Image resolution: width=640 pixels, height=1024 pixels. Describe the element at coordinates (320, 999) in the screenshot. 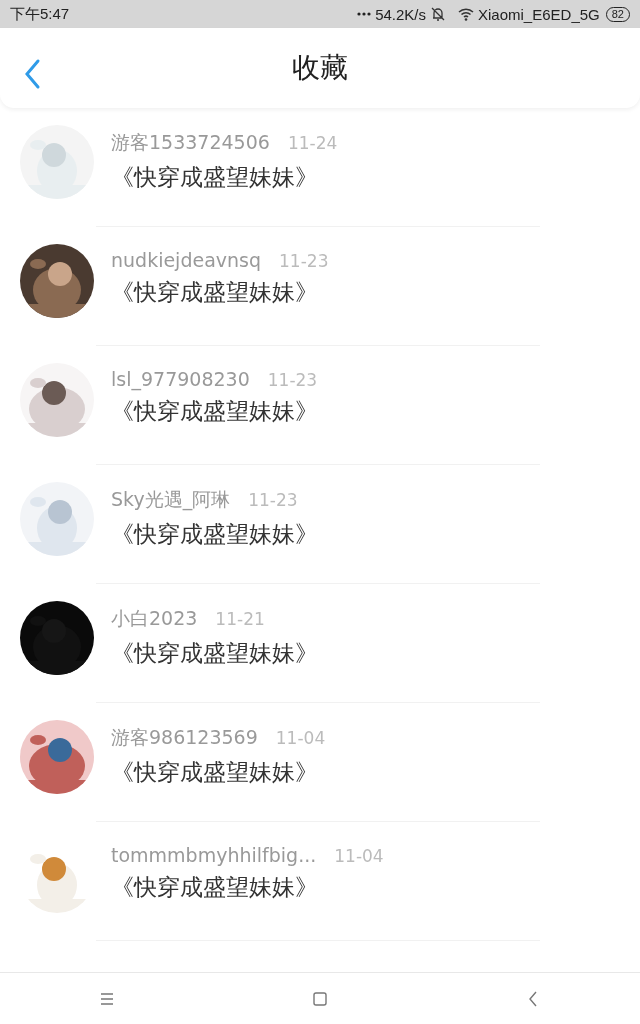

I see `home-icon` at that location.